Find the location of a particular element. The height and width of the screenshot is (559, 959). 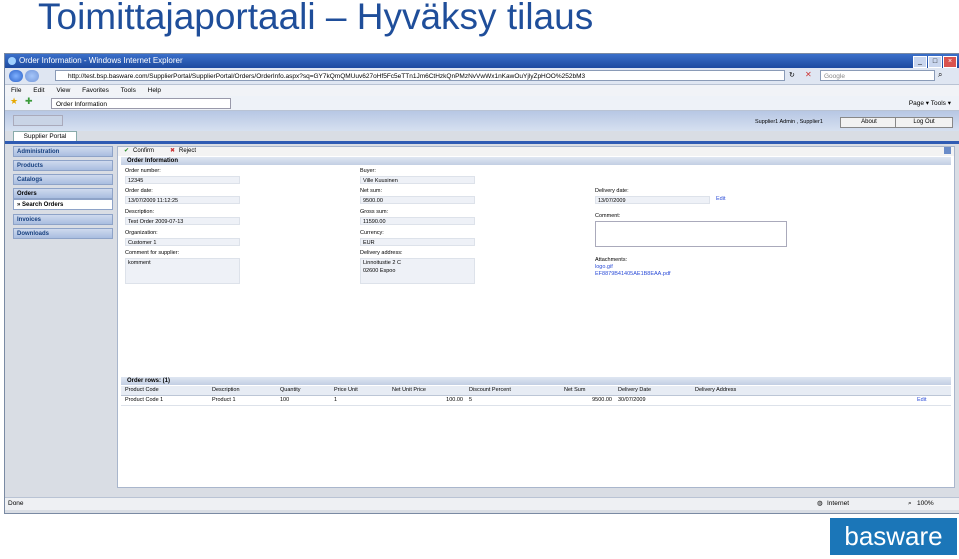

gross-sum-label: Gross sum: is located at coordinates (374, 212).